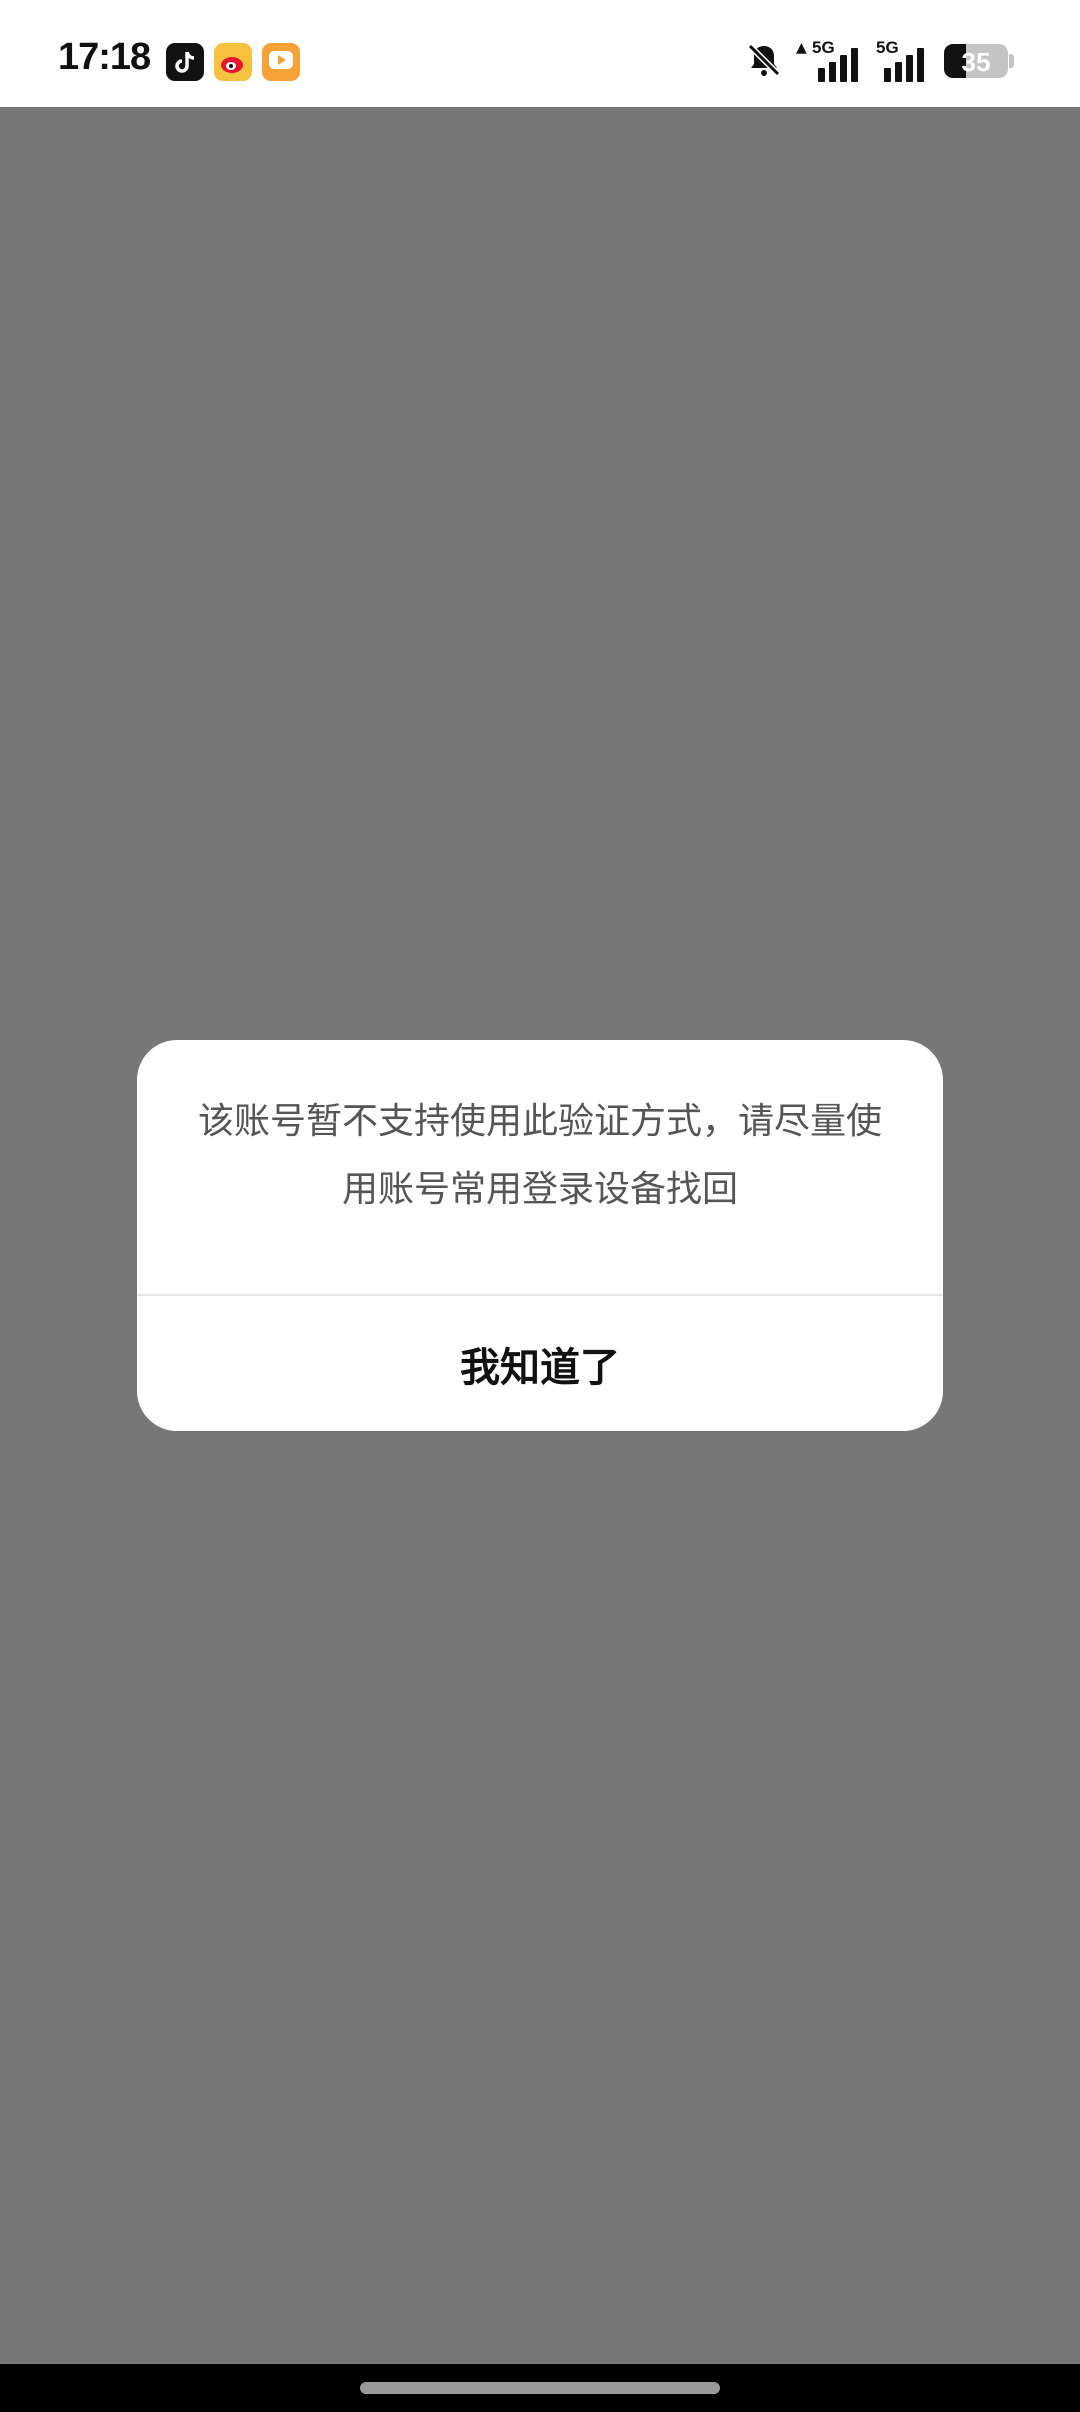  I want to click on data-arrow-icon: ▲, so click(801, 48).